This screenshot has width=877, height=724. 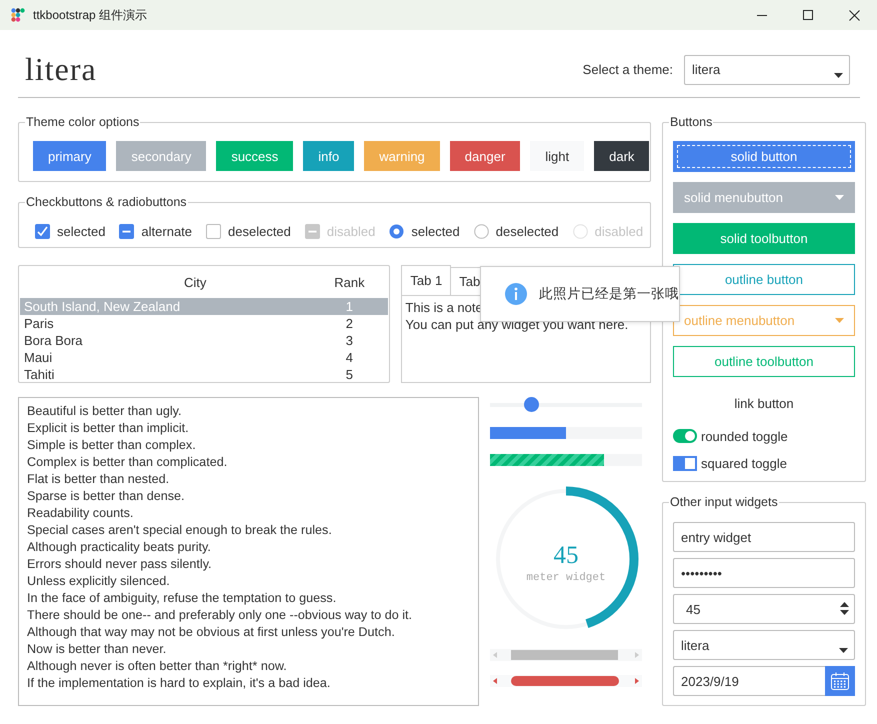 What do you see at coordinates (349, 340) in the screenshot?
I see `table-cell-text: 3` at bounding box center [349, 340].